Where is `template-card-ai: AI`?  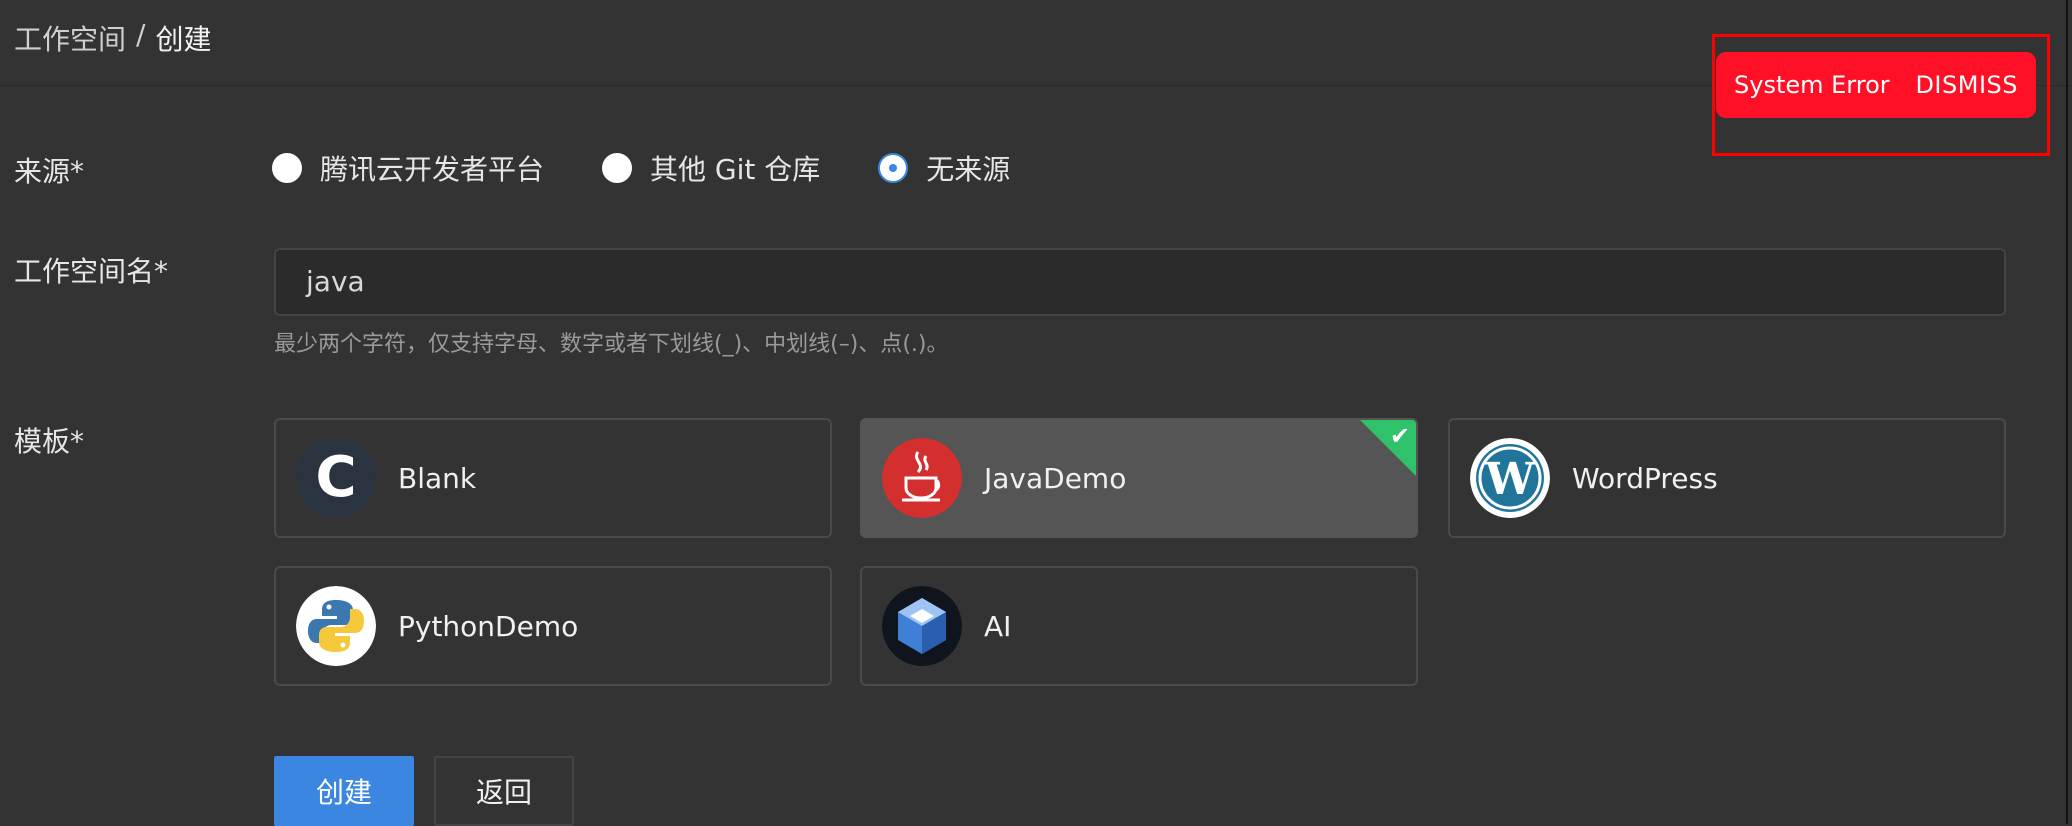
template-card-ai: AI is located at coordinates (1139, 626).